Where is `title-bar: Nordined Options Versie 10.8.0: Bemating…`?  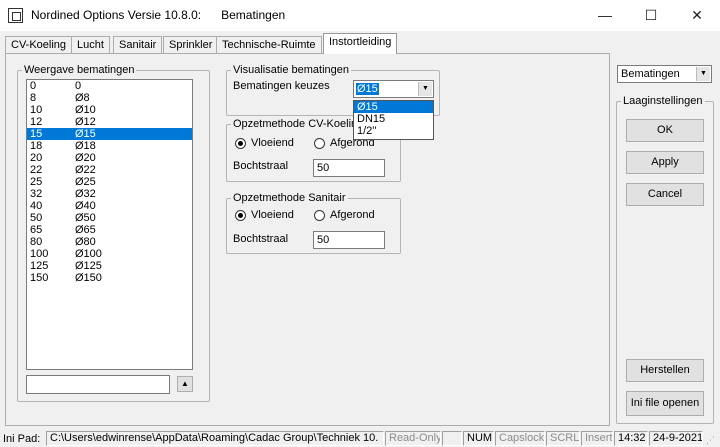 title-bar: Nordined Options Versie 10.8.0: Bemating… is located at coordinates (360, 15).